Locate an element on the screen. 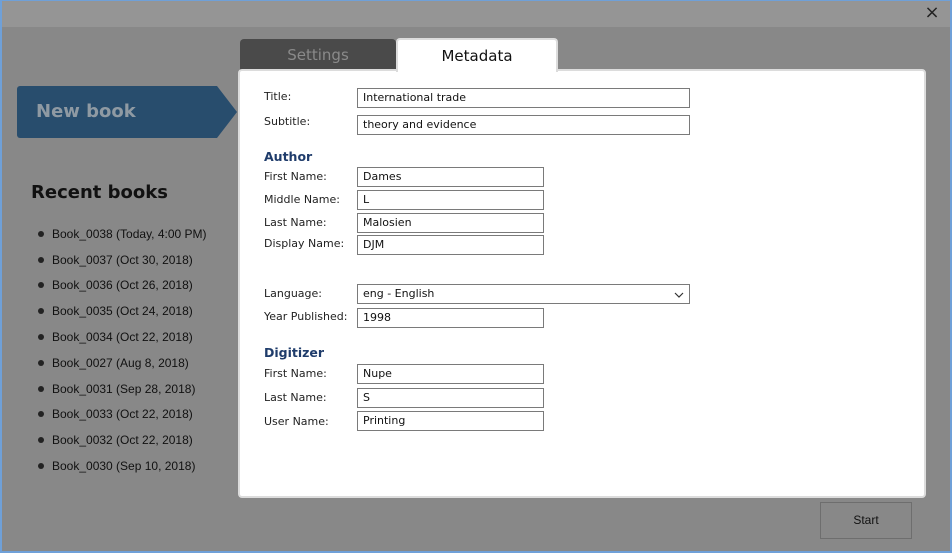  recent-book-item: Book_0035 (Oct 24, 2018) is located at coordinates (122, 311).